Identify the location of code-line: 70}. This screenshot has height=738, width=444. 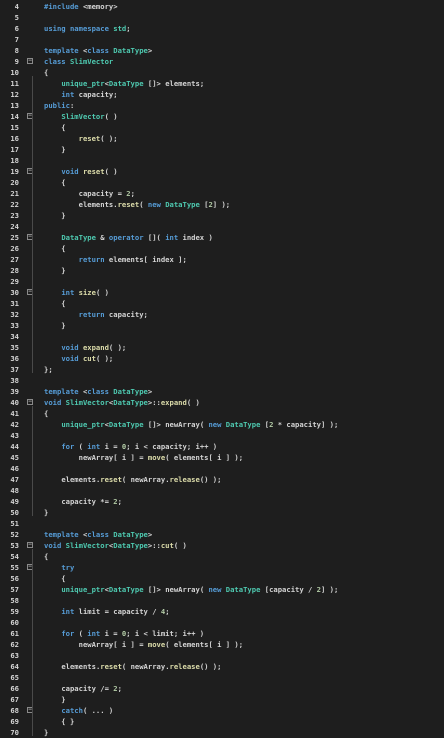
(222, 732).